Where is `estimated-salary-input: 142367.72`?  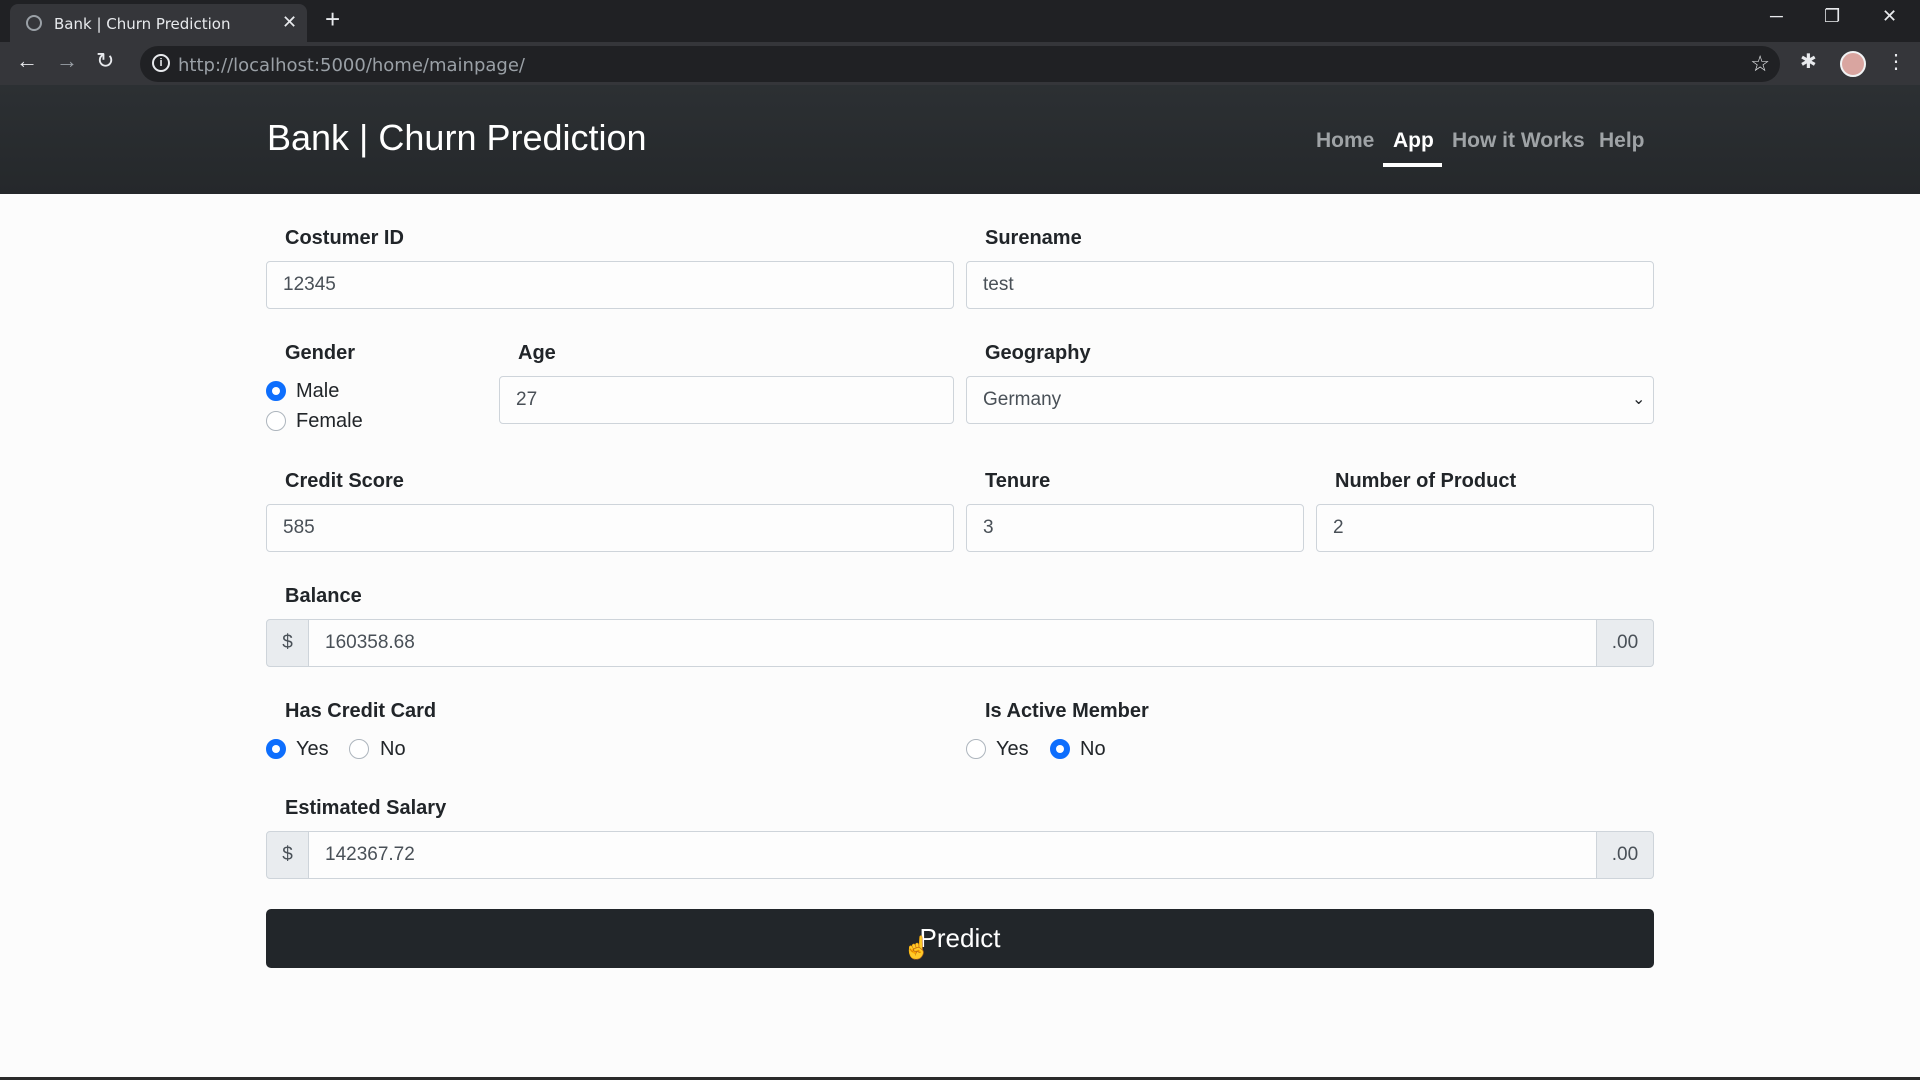 estimated-salary-input: 142367.72 is located at coordinates (952, 855).